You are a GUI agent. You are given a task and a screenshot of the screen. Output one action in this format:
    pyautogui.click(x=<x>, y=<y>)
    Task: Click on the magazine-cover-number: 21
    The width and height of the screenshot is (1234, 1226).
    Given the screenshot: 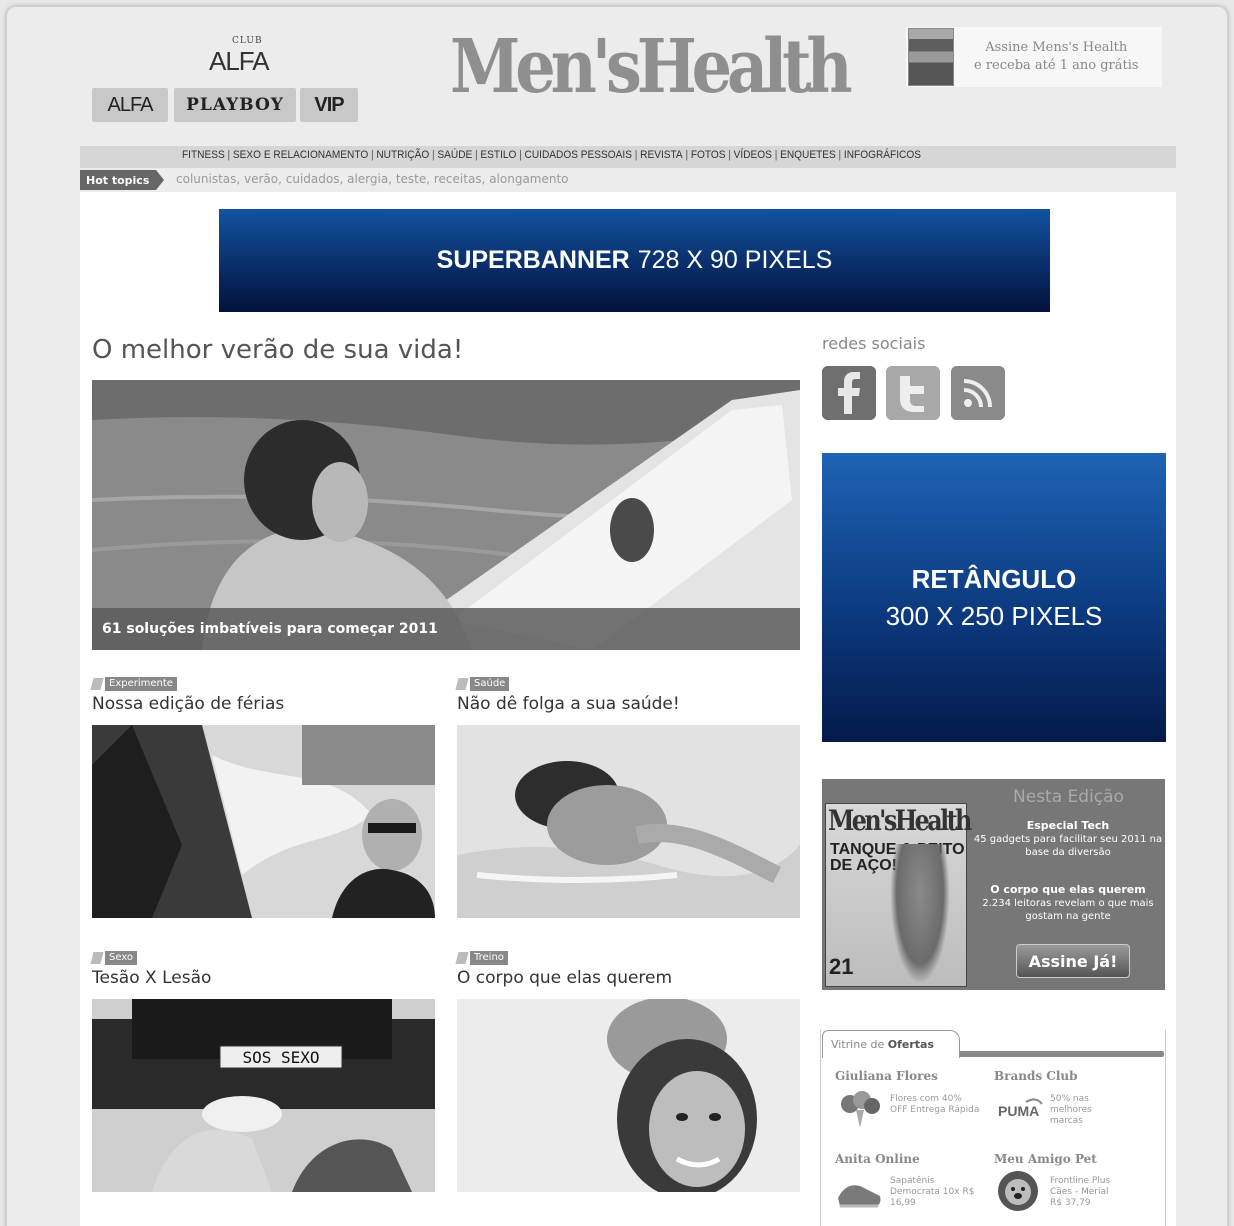 What is the action you would take?
    pyautogui.click(x=841, y=966)
    